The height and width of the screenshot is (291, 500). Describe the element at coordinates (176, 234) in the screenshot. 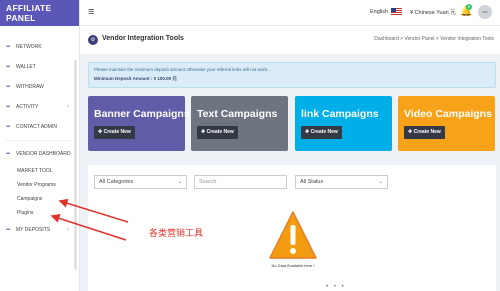

I see `annotation-label: 各类营销工具` at that location.